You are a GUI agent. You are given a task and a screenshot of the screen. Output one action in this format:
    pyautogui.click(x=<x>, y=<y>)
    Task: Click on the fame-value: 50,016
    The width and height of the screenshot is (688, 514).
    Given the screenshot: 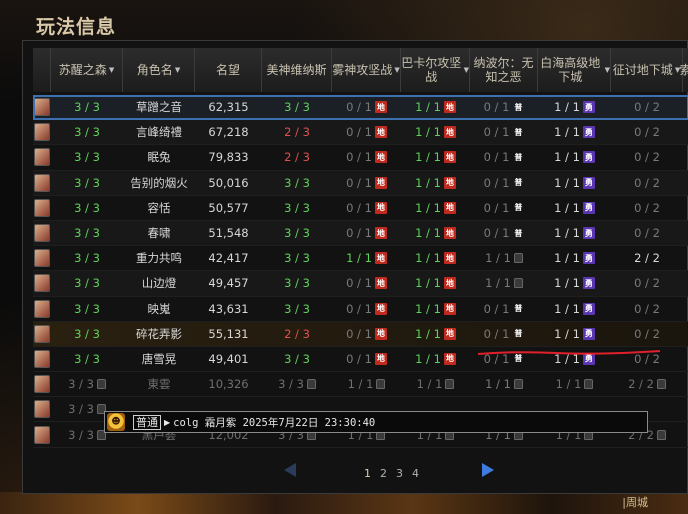 What is the action you would take?
    pyautogui.click(x=228, y=183)
    